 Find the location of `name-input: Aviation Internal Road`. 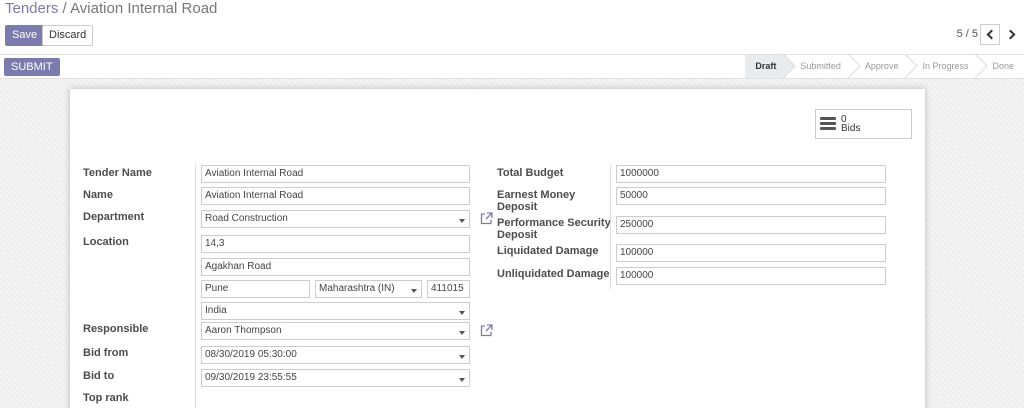

name-input: Aviation Internal Road is located at coordinates (335, 196).